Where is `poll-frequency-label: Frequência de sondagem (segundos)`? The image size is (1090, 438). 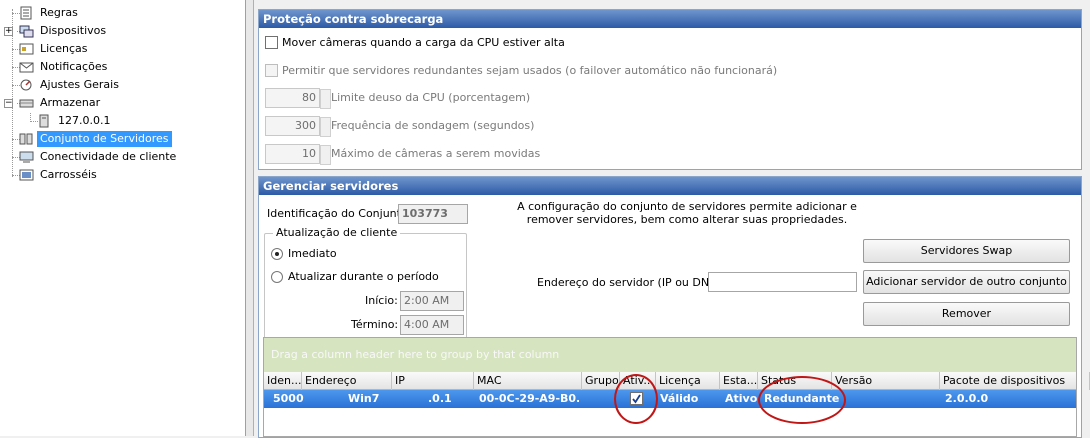 poll-frequency-label: Frequência de sondagem (segundos) is located at coordinates (433, 125).